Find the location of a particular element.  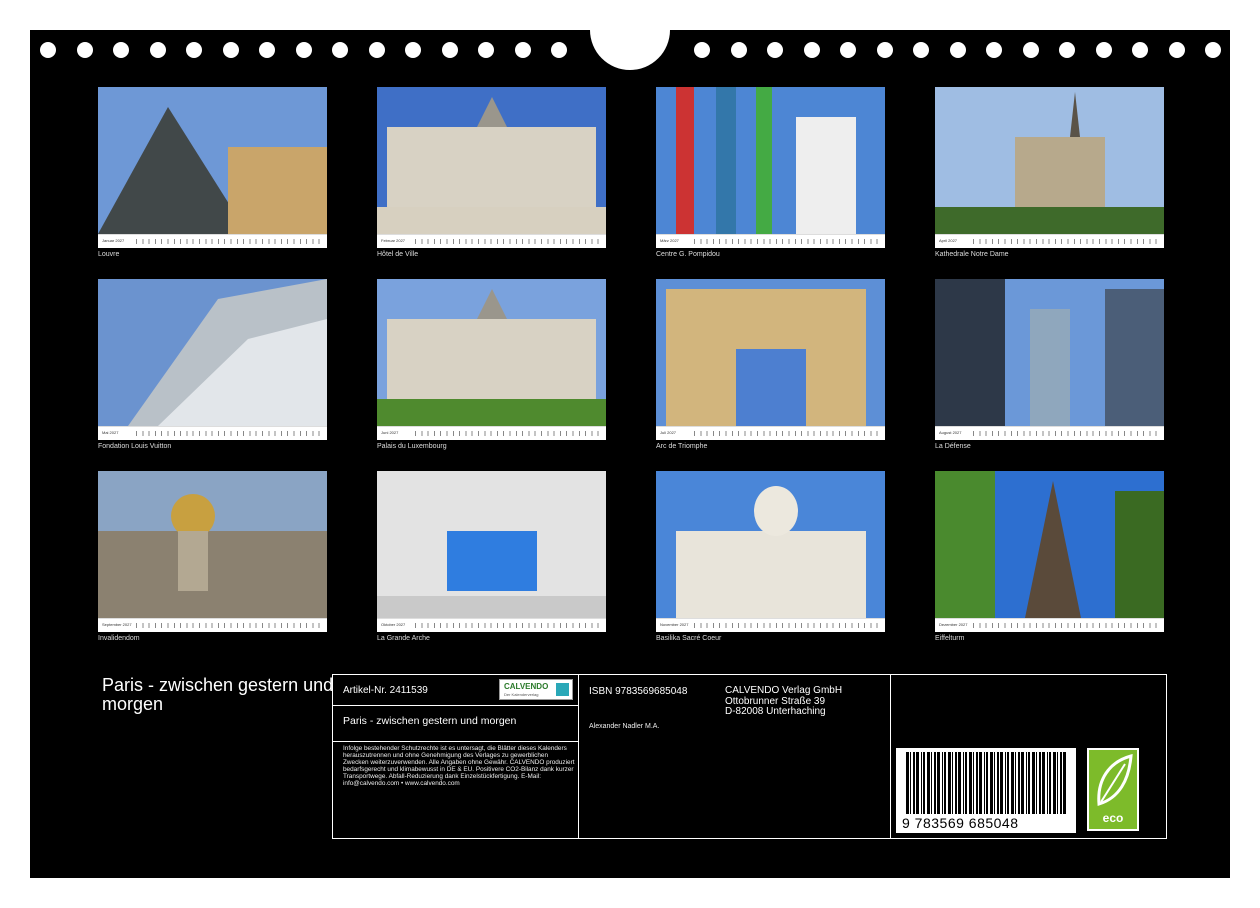

calendar-subtitle: Paris - zwischen gestern und morgen is located at coordinates (430, 721).